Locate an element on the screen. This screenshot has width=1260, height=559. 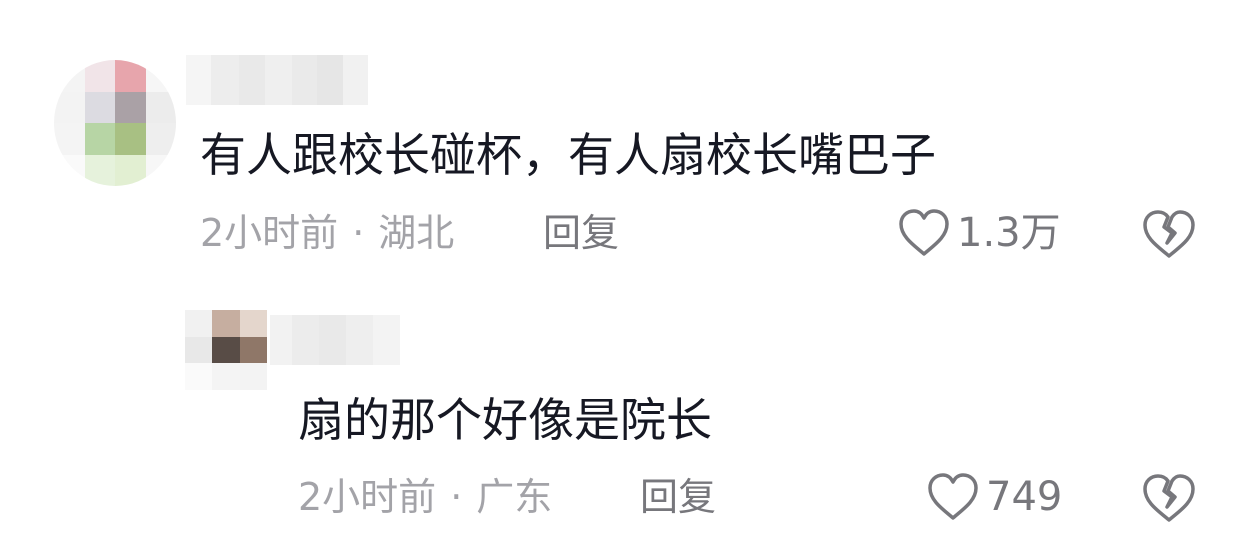
comment-meta: 2小时前 · 广东 is located at coordinates (425, 497).